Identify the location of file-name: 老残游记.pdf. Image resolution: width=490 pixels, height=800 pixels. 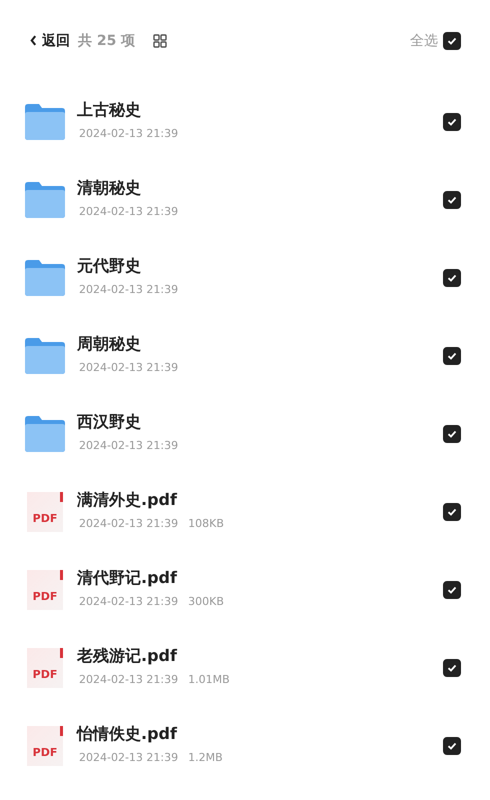
(127, 656).